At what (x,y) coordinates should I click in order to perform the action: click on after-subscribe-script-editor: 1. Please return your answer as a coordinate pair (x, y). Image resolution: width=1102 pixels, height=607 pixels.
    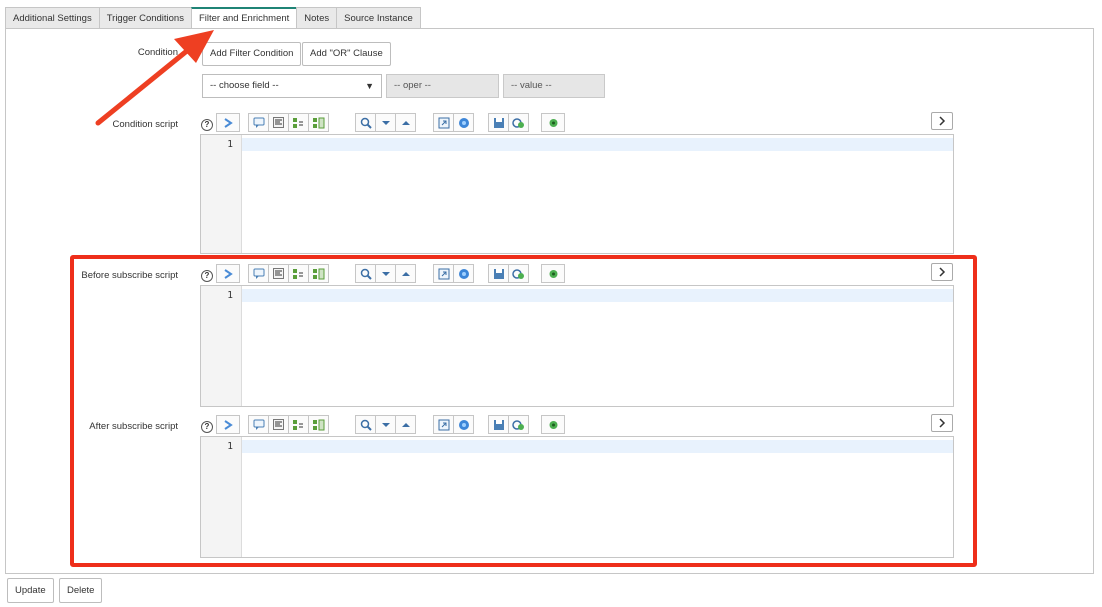
    Looking at the image, I should click on (577, 497).